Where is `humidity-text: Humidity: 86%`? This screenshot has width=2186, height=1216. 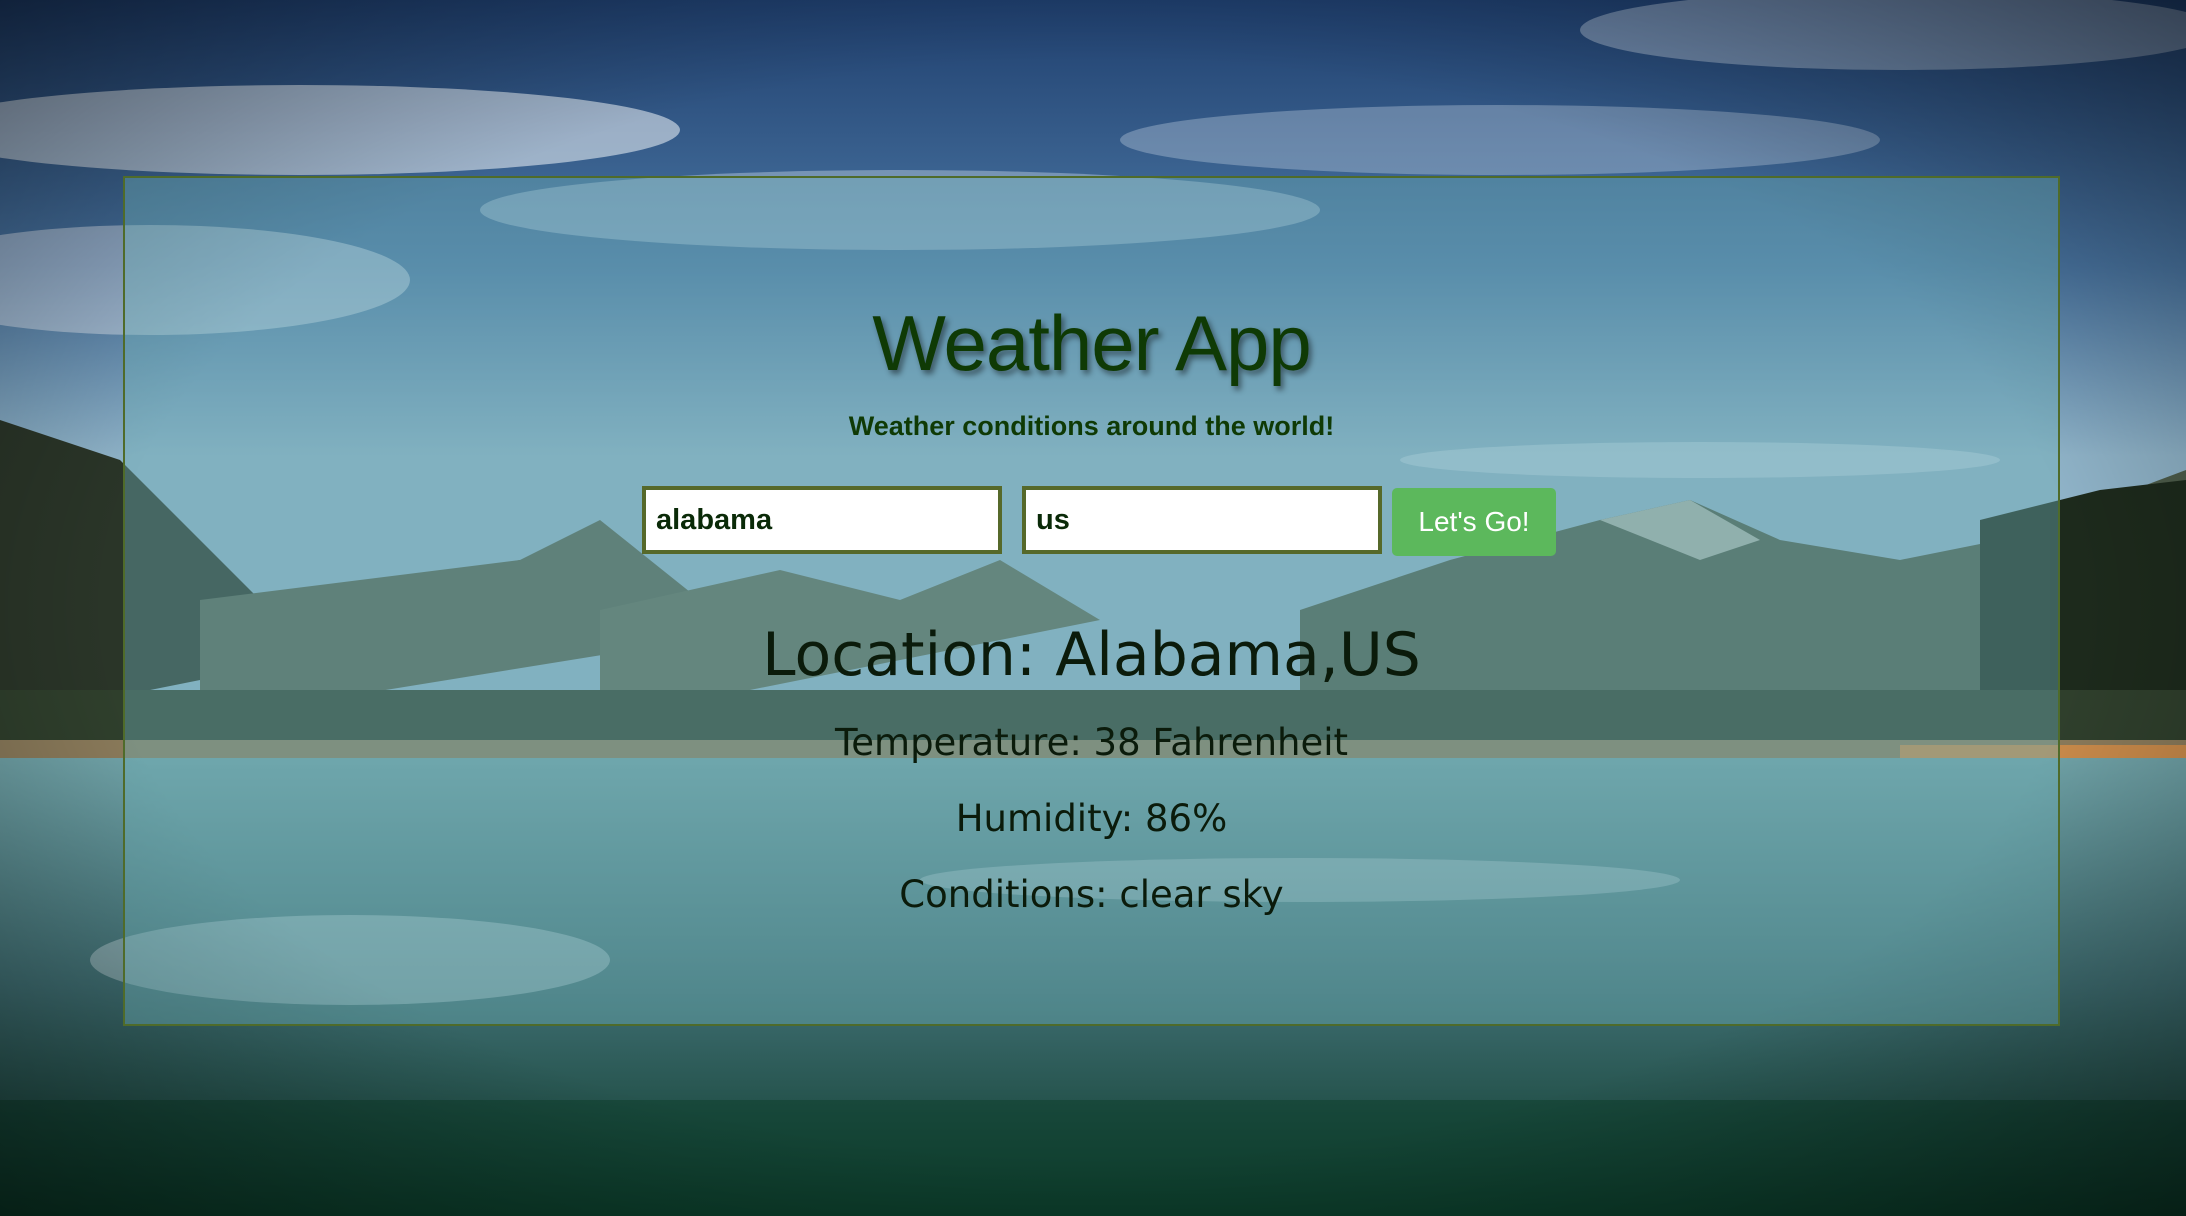 humidity-text: Humidity: 86% is located at coordinates (1091, 818).